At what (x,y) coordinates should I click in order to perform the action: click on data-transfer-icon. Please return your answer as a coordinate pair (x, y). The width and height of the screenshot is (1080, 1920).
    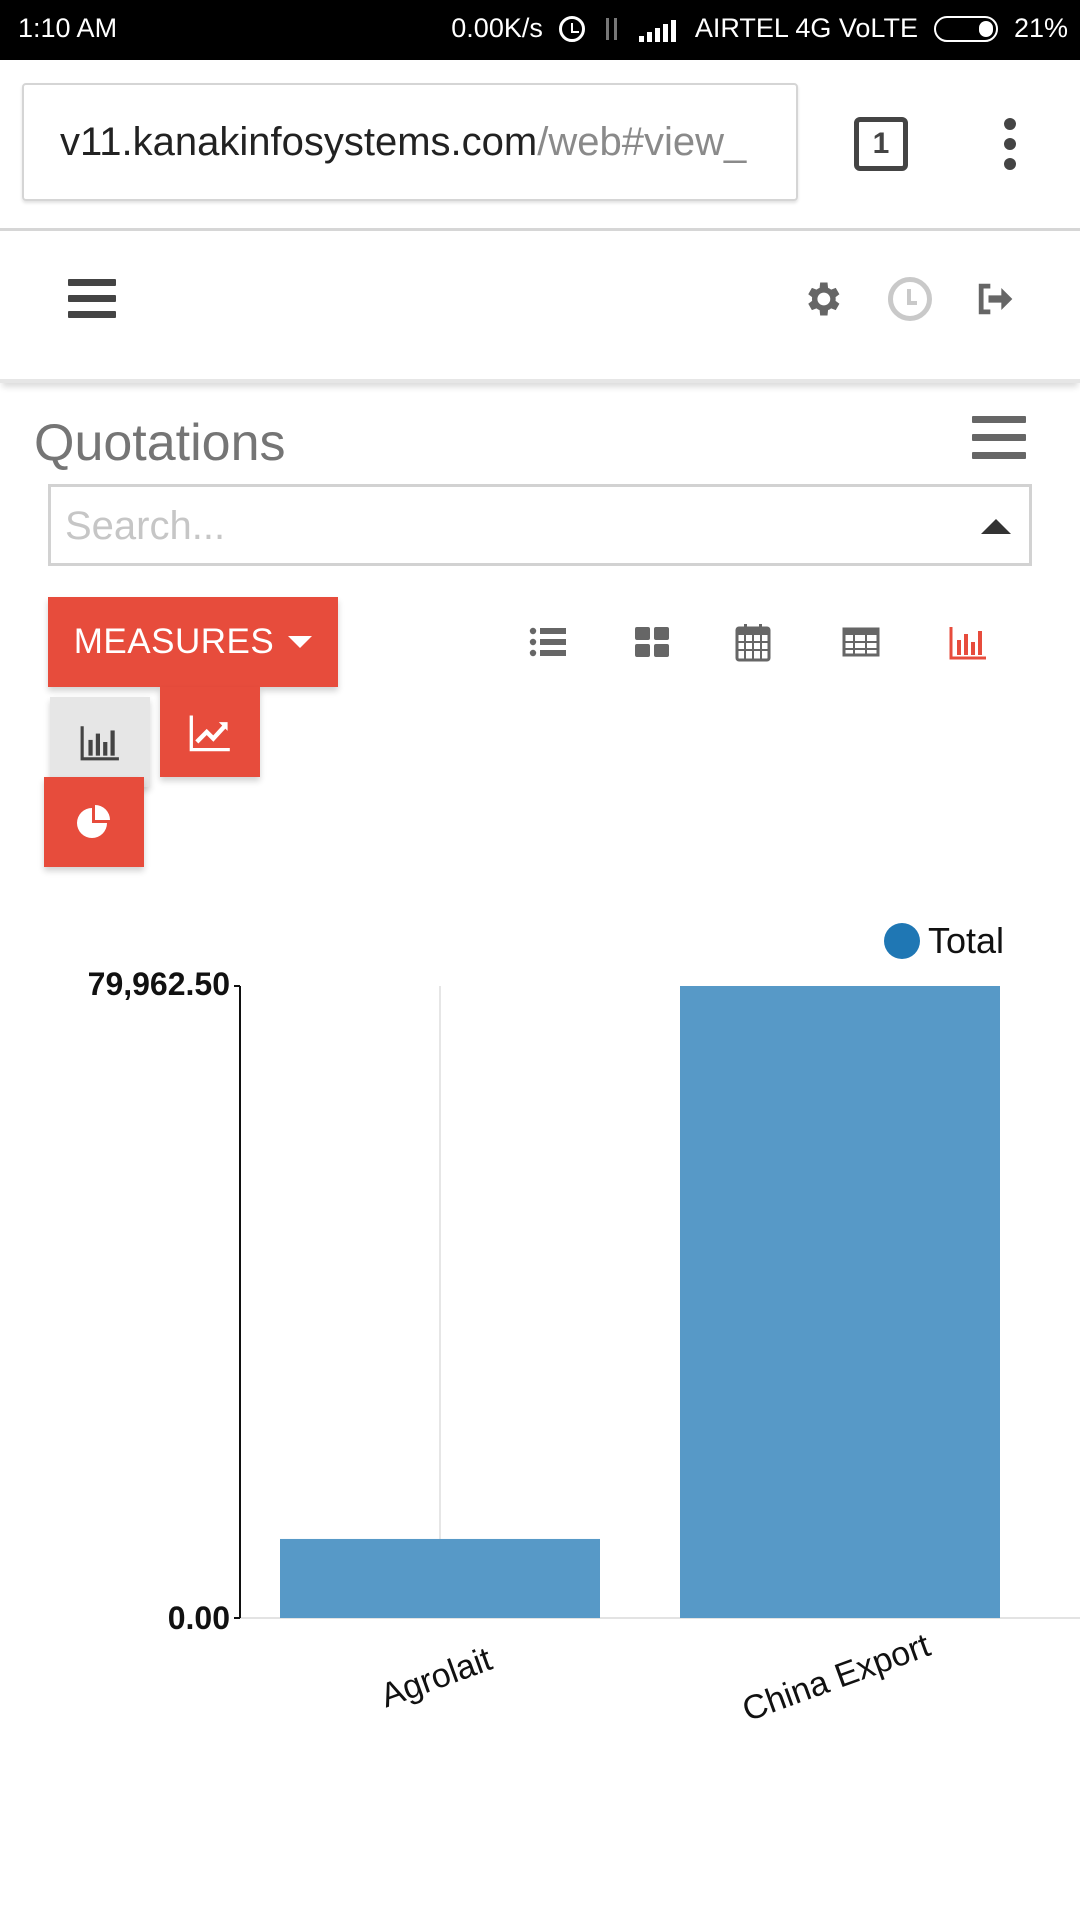
    Looking at the image, I should click on (612, 29).